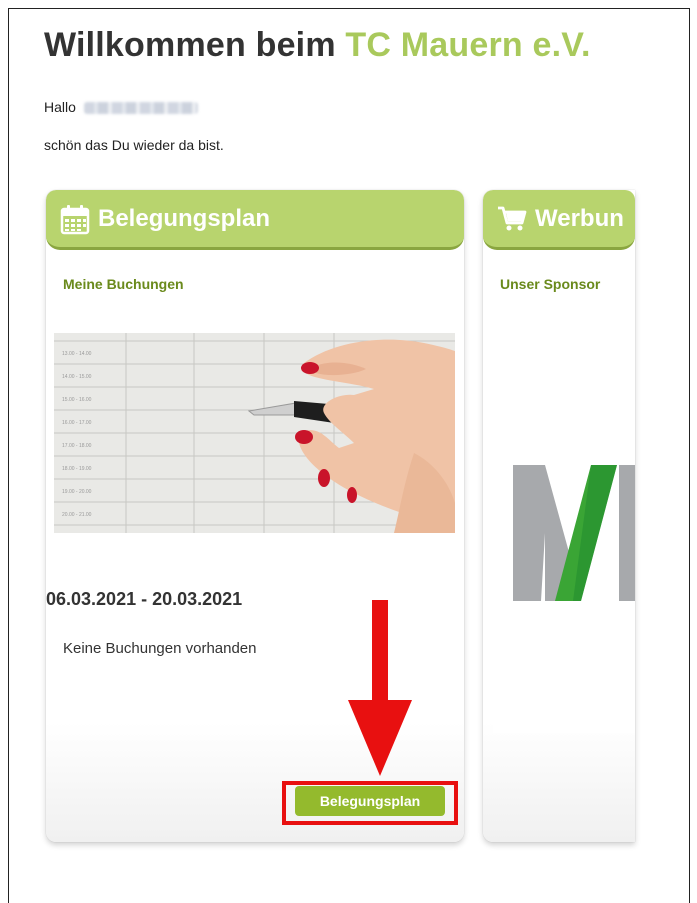 Image resolution: width=697 pixels, height=903 pixels. I want to click on time-label: 20.00 - 21.00, so click(77, 515).